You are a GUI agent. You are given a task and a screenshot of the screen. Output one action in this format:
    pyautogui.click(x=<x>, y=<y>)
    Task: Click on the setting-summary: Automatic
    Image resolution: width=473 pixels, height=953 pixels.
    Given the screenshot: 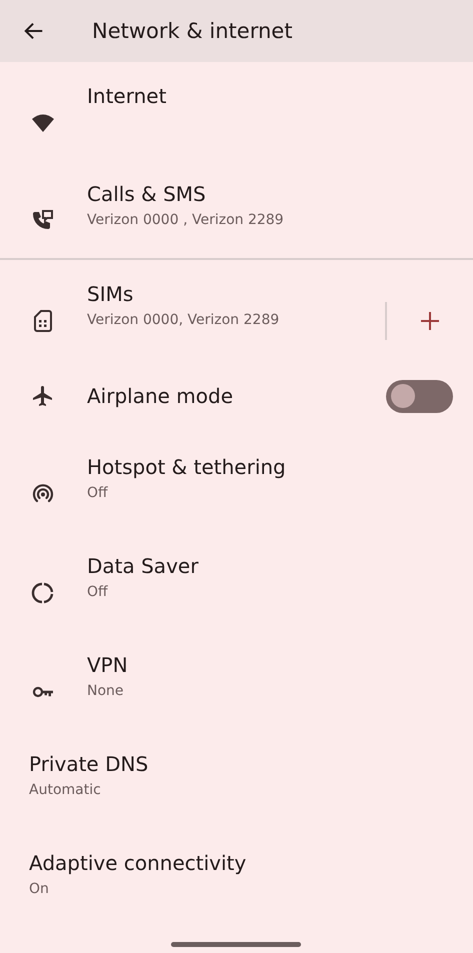 What is the action you would take?
    pyautogui.click(x=65, y=790)
    